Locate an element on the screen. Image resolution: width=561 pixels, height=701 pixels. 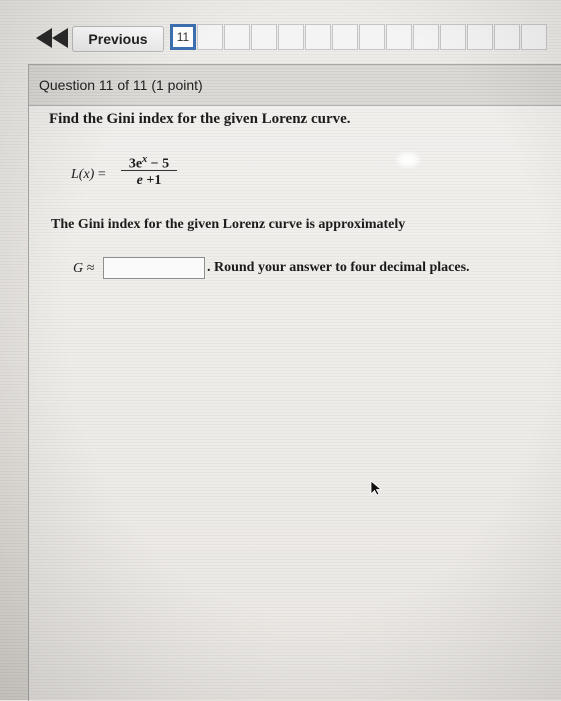
formula-numerator: 3ex − 5 is located at coordinates (149, 161).